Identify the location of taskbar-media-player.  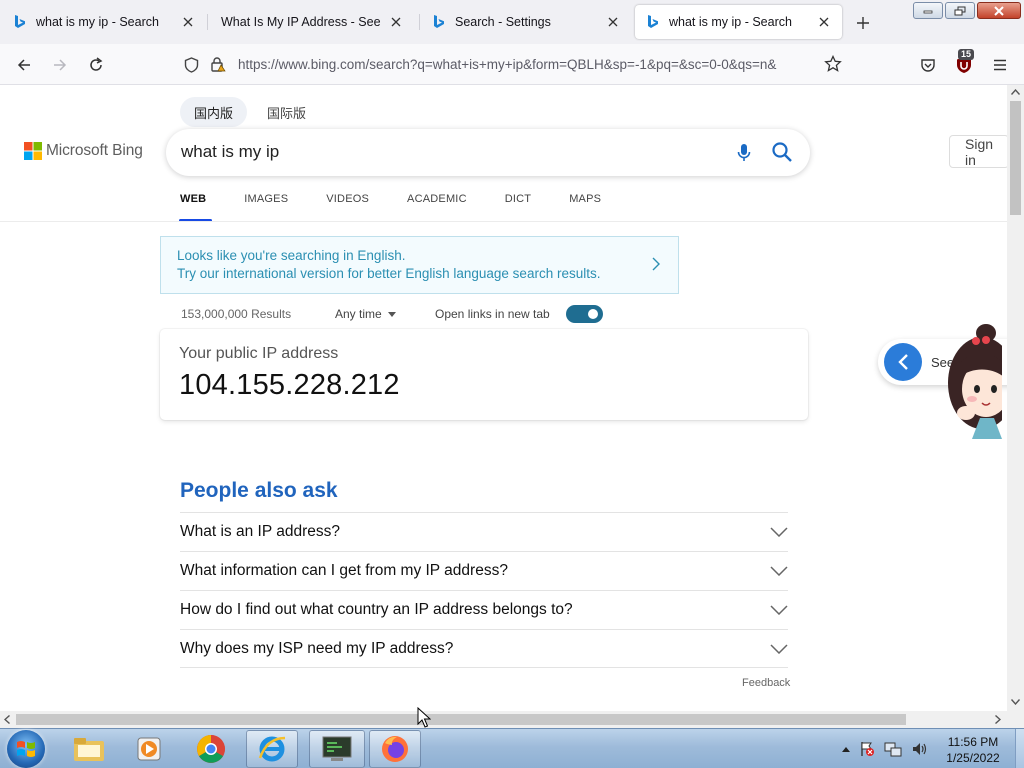
(149, 749).